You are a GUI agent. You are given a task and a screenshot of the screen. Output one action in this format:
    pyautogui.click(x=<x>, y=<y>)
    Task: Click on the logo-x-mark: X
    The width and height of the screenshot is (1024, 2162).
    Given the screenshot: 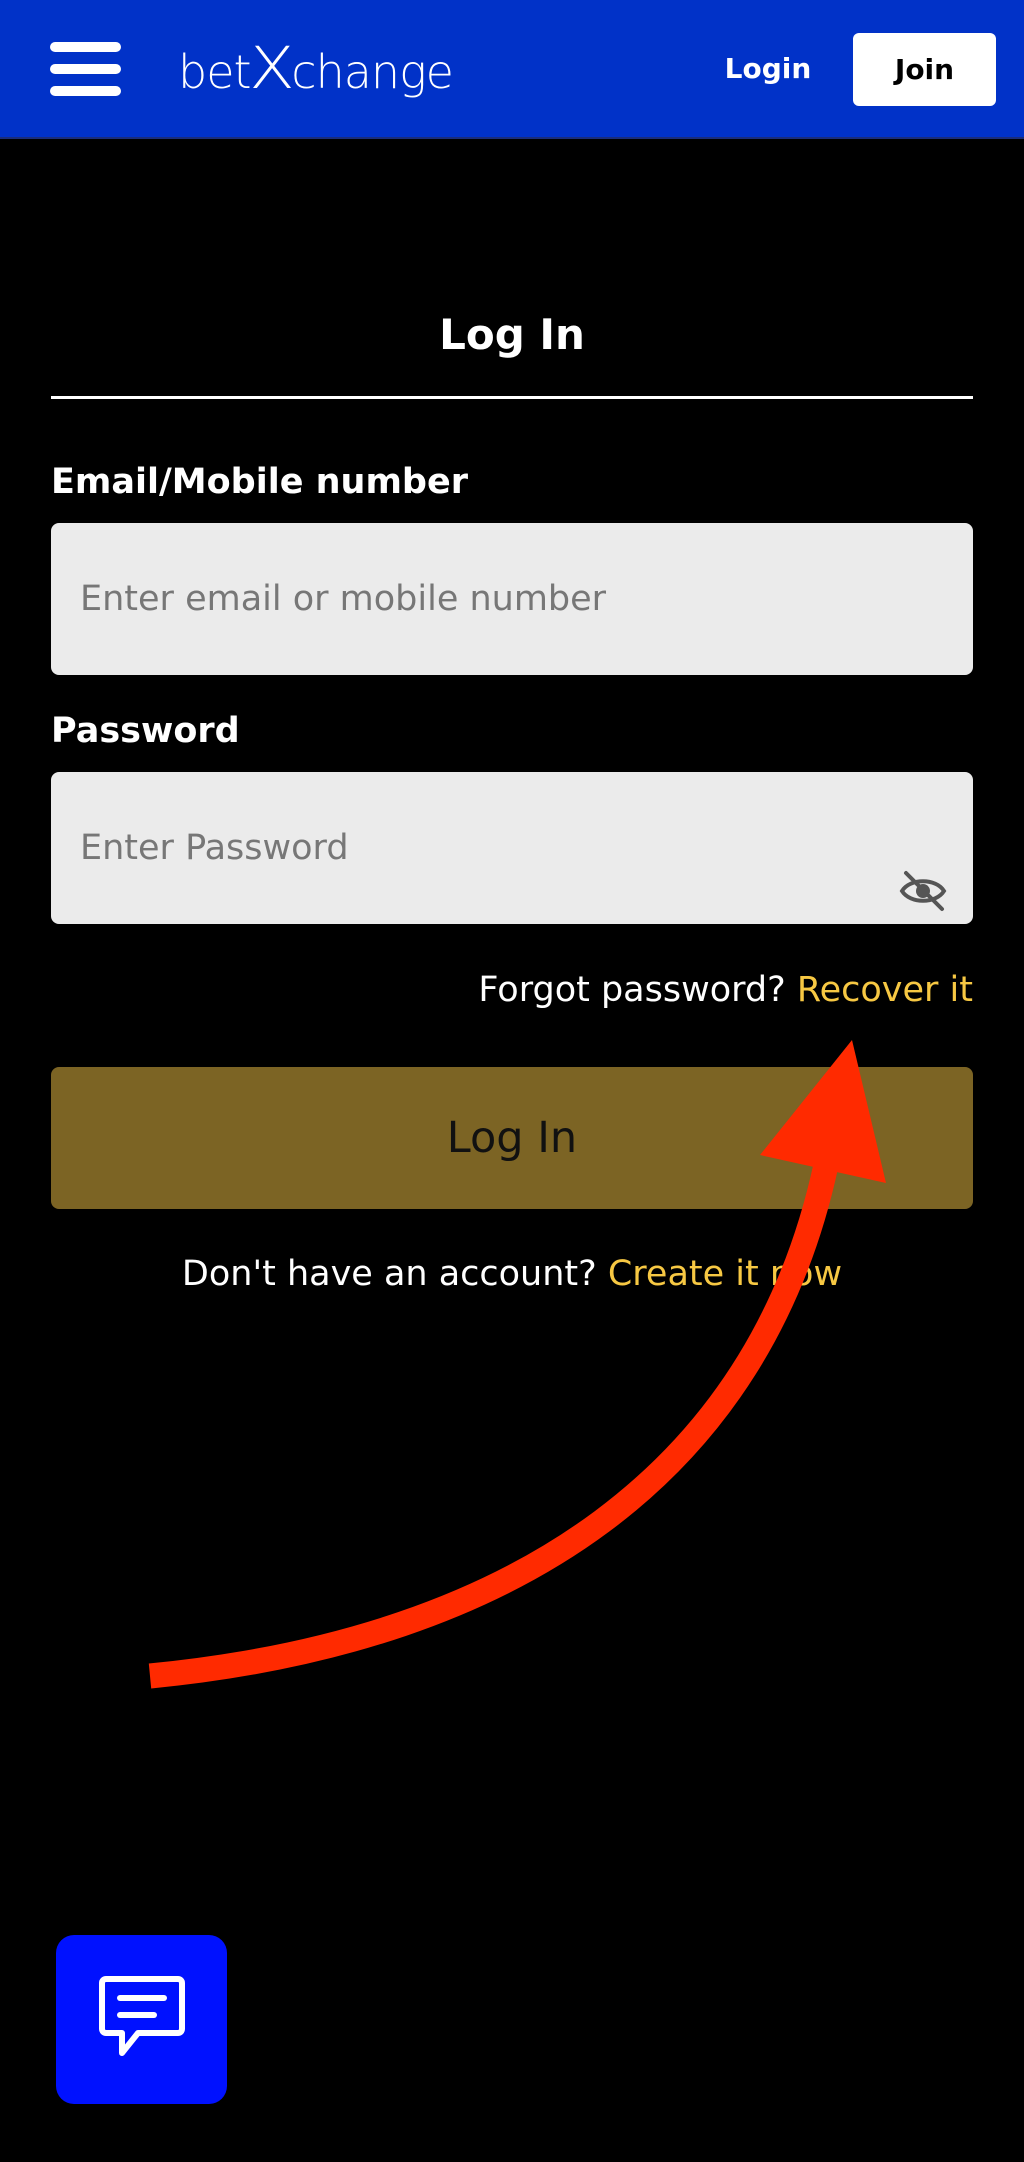 What is the action you would take?
    pyautogui.click(x=271, y=68)
    